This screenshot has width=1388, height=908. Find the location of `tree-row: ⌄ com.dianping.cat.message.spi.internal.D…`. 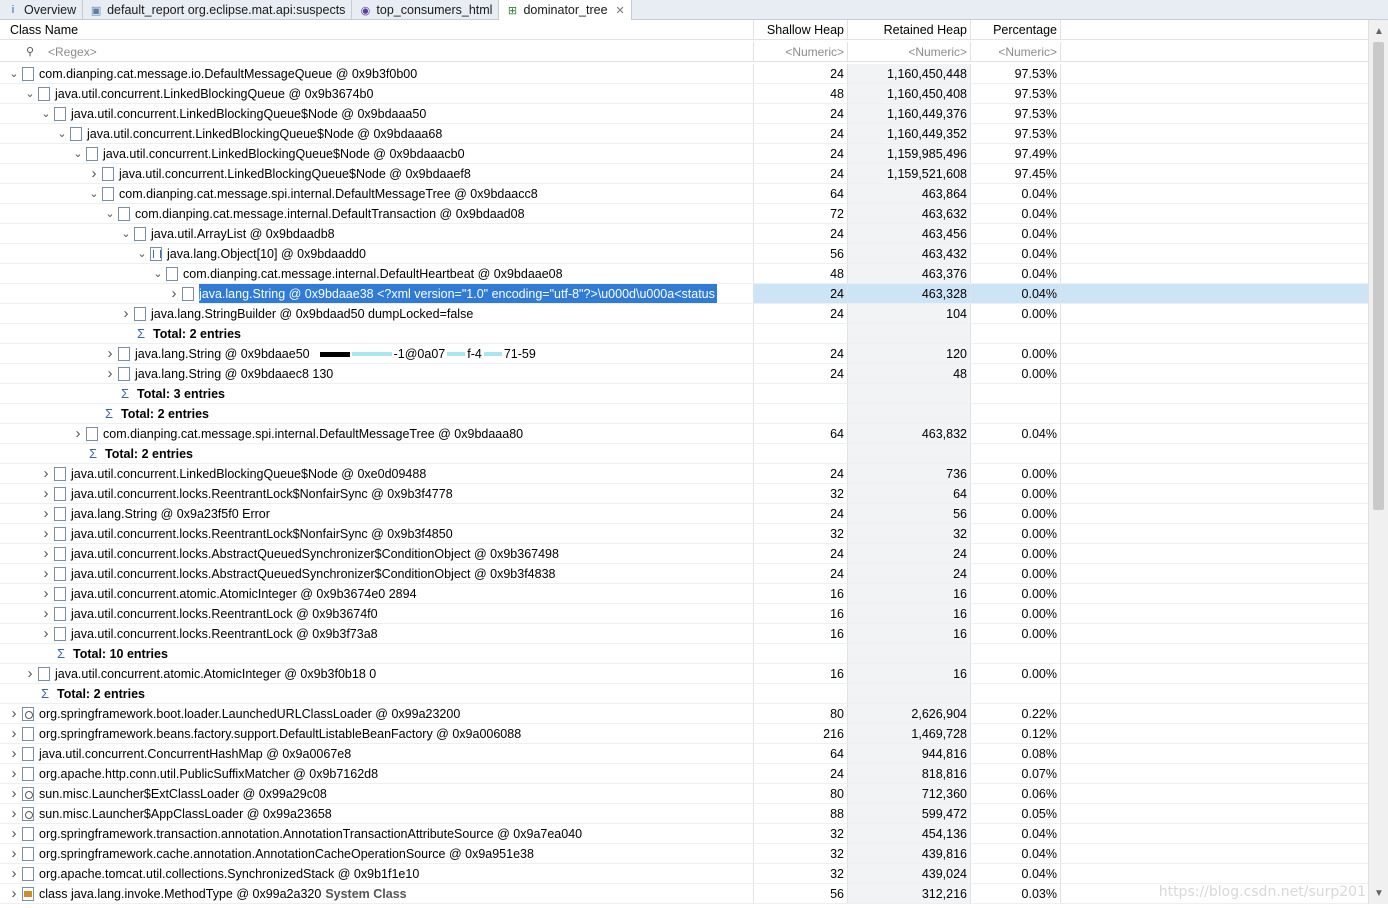

tree-row: ⌄ com.dianping.cat.message.spi.internal.D… is located at coordinates (684, 194).